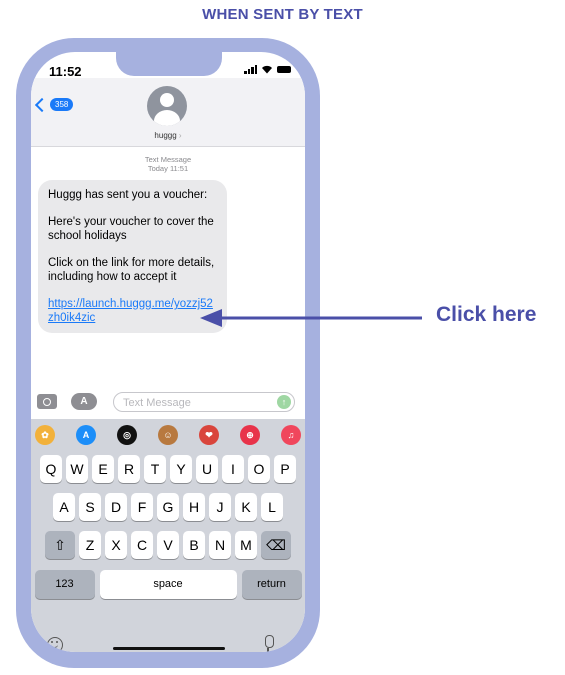 This screenshot has width=565, height=675. What do you see at coordinates (311, 318) in the screenshot?
I see `callout-arrow` at bounding box center [311, 318].